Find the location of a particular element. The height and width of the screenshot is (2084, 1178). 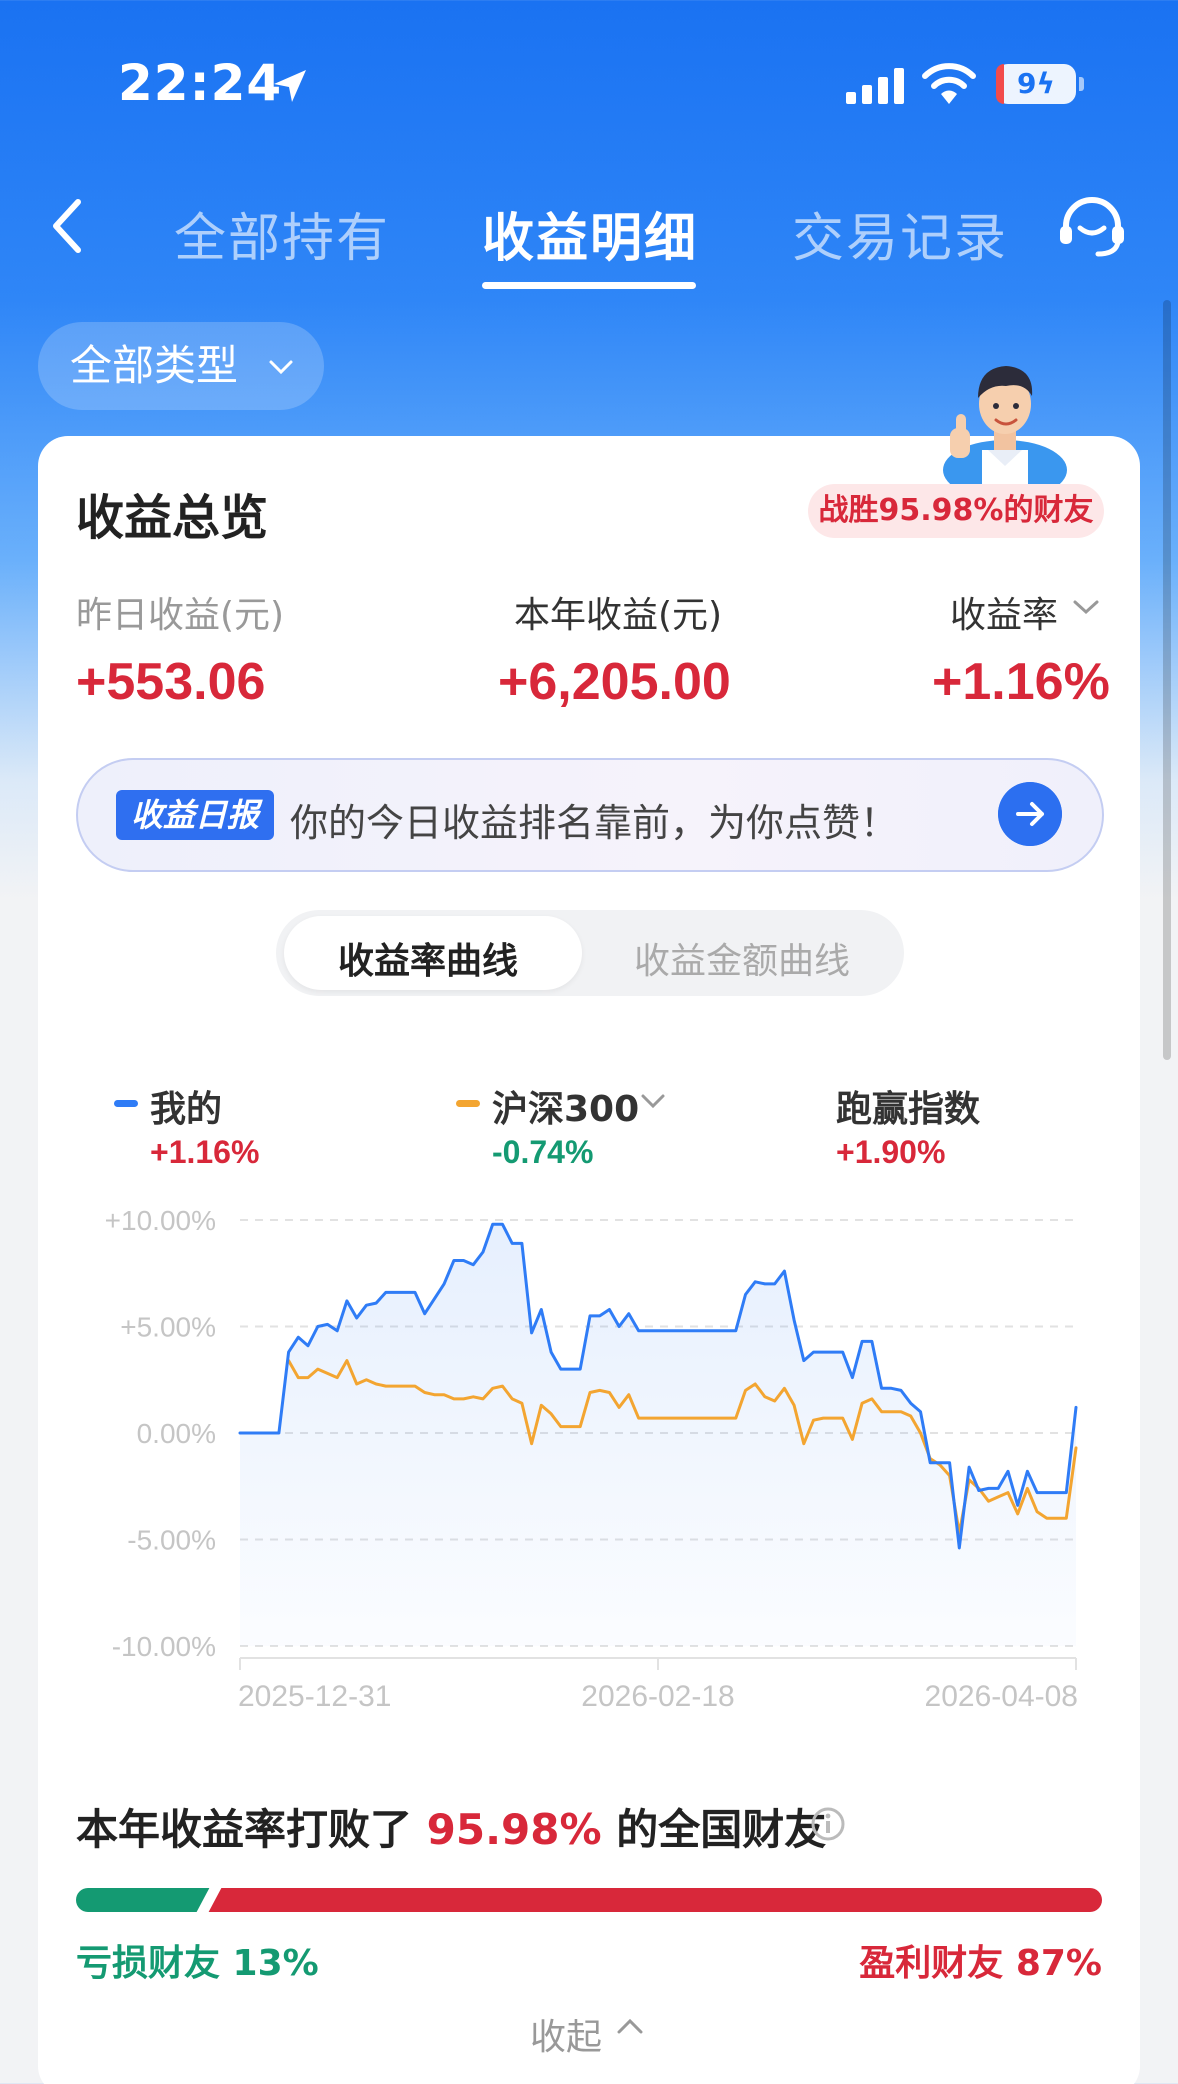

back-arrow-icon is located at coordinates (69, 226).